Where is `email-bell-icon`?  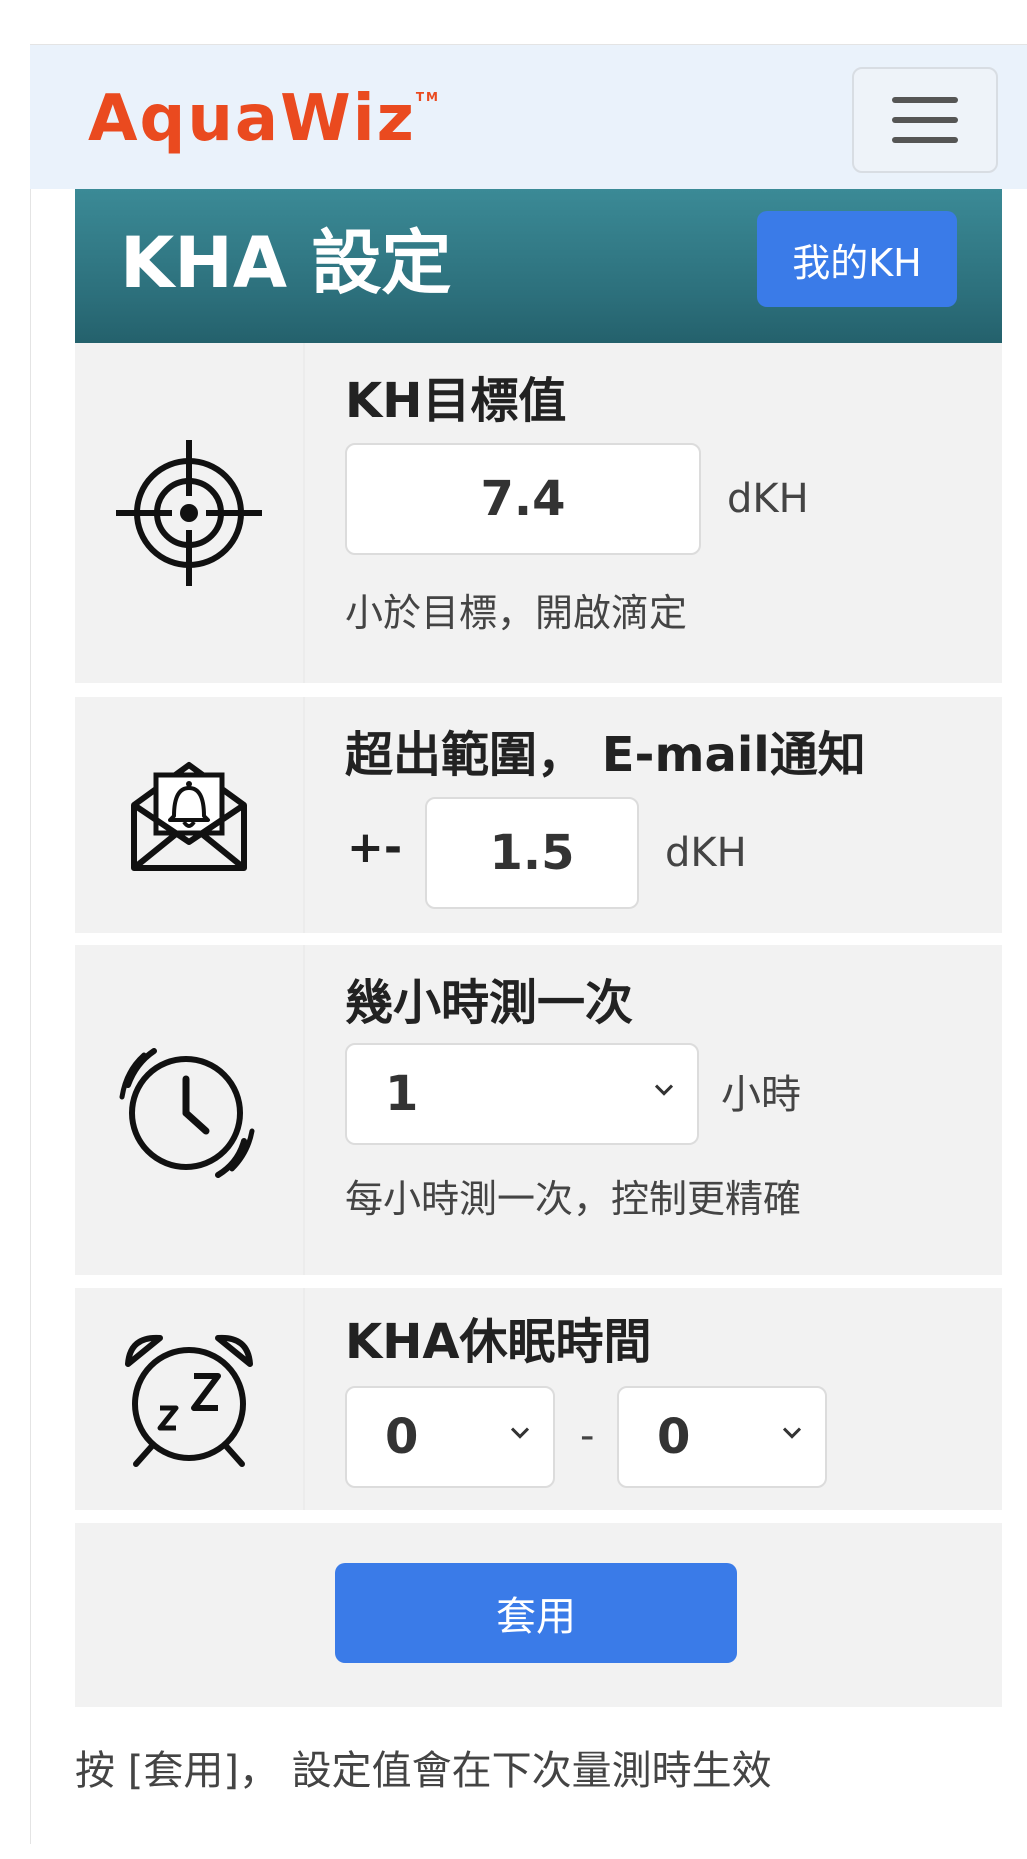
email-bell-icon is located at coordinates (189, 816).